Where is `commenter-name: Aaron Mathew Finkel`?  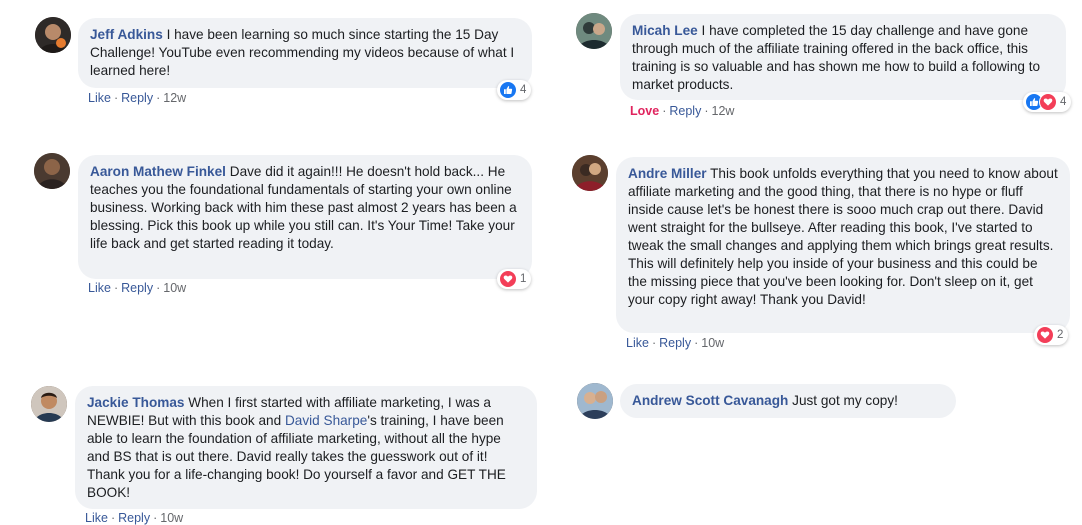 commenter-name: Aaron Mathew Finkel is located at coordinates (158, 171).